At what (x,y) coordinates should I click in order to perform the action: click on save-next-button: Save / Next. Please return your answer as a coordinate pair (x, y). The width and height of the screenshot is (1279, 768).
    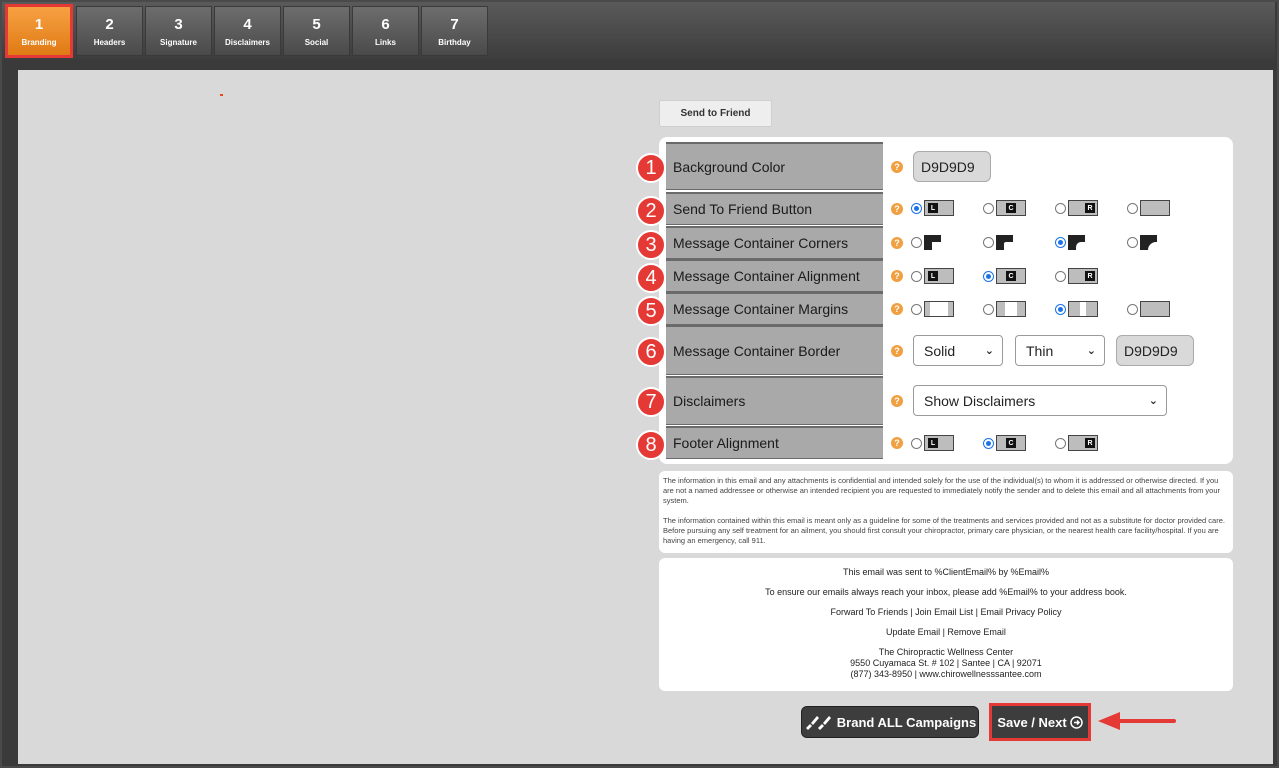
    Looking at the image, I should click on (1040, 722).